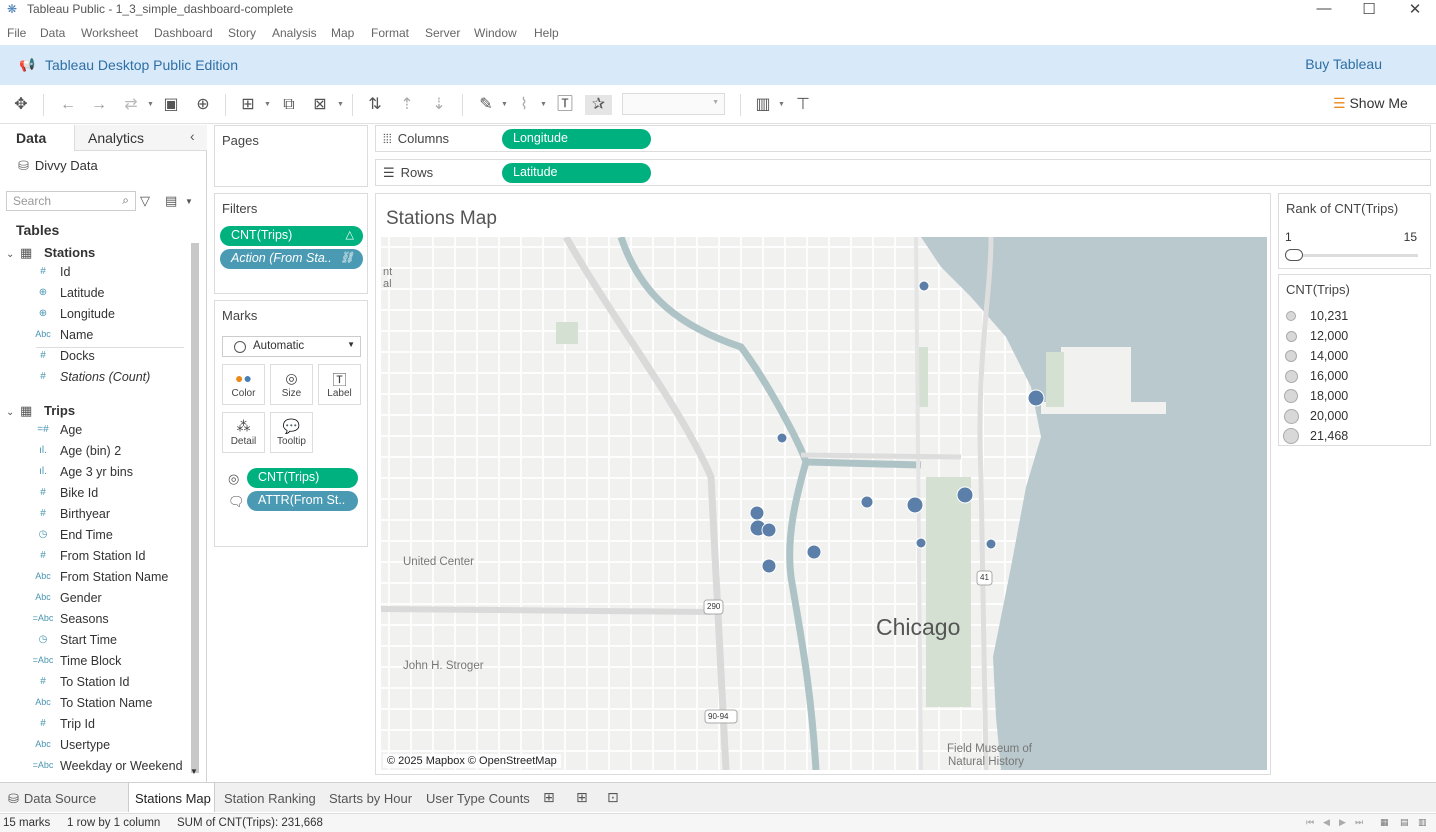 The width and height of the screenshot is (1436, 832). I want to click on field-item: # To Station Id, so click(112, 683).